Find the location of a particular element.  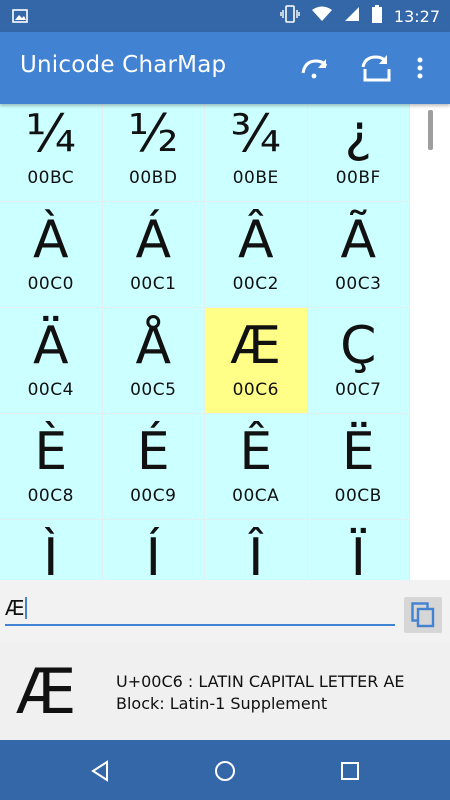

char-glyph: Ì is located at coordinates (51, 554).